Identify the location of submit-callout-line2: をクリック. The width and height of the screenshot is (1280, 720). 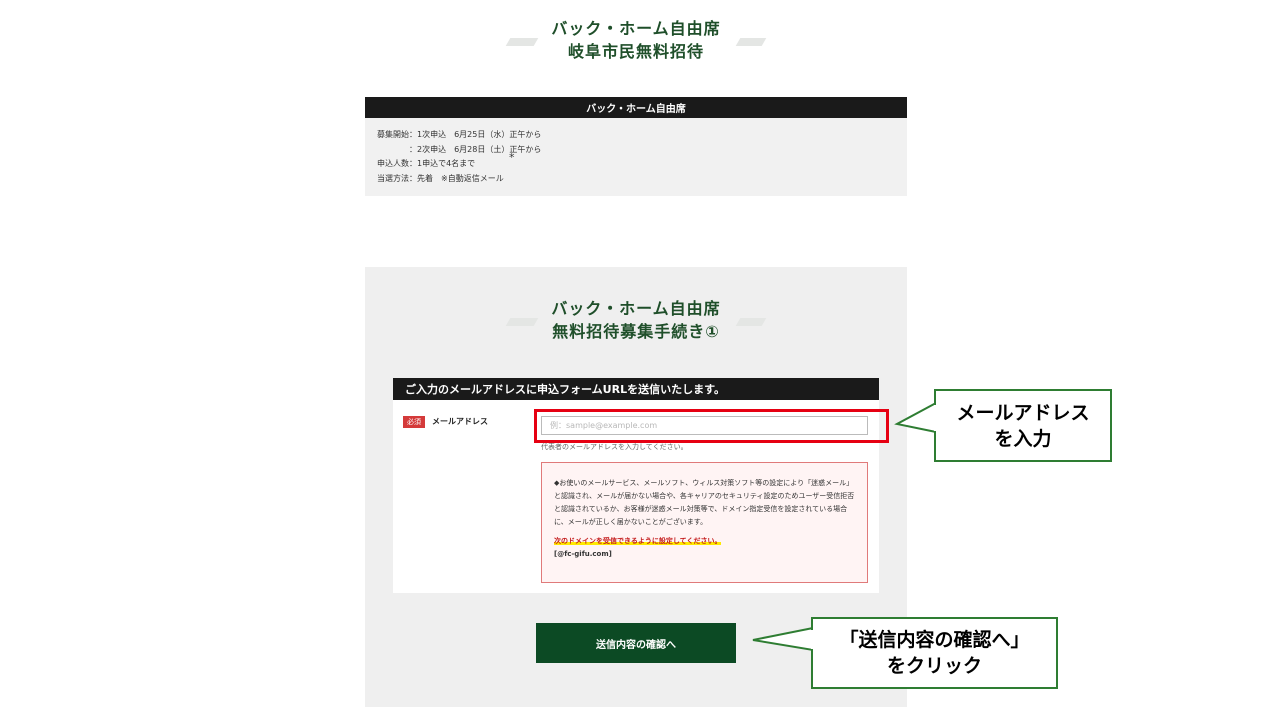
(934, 666).